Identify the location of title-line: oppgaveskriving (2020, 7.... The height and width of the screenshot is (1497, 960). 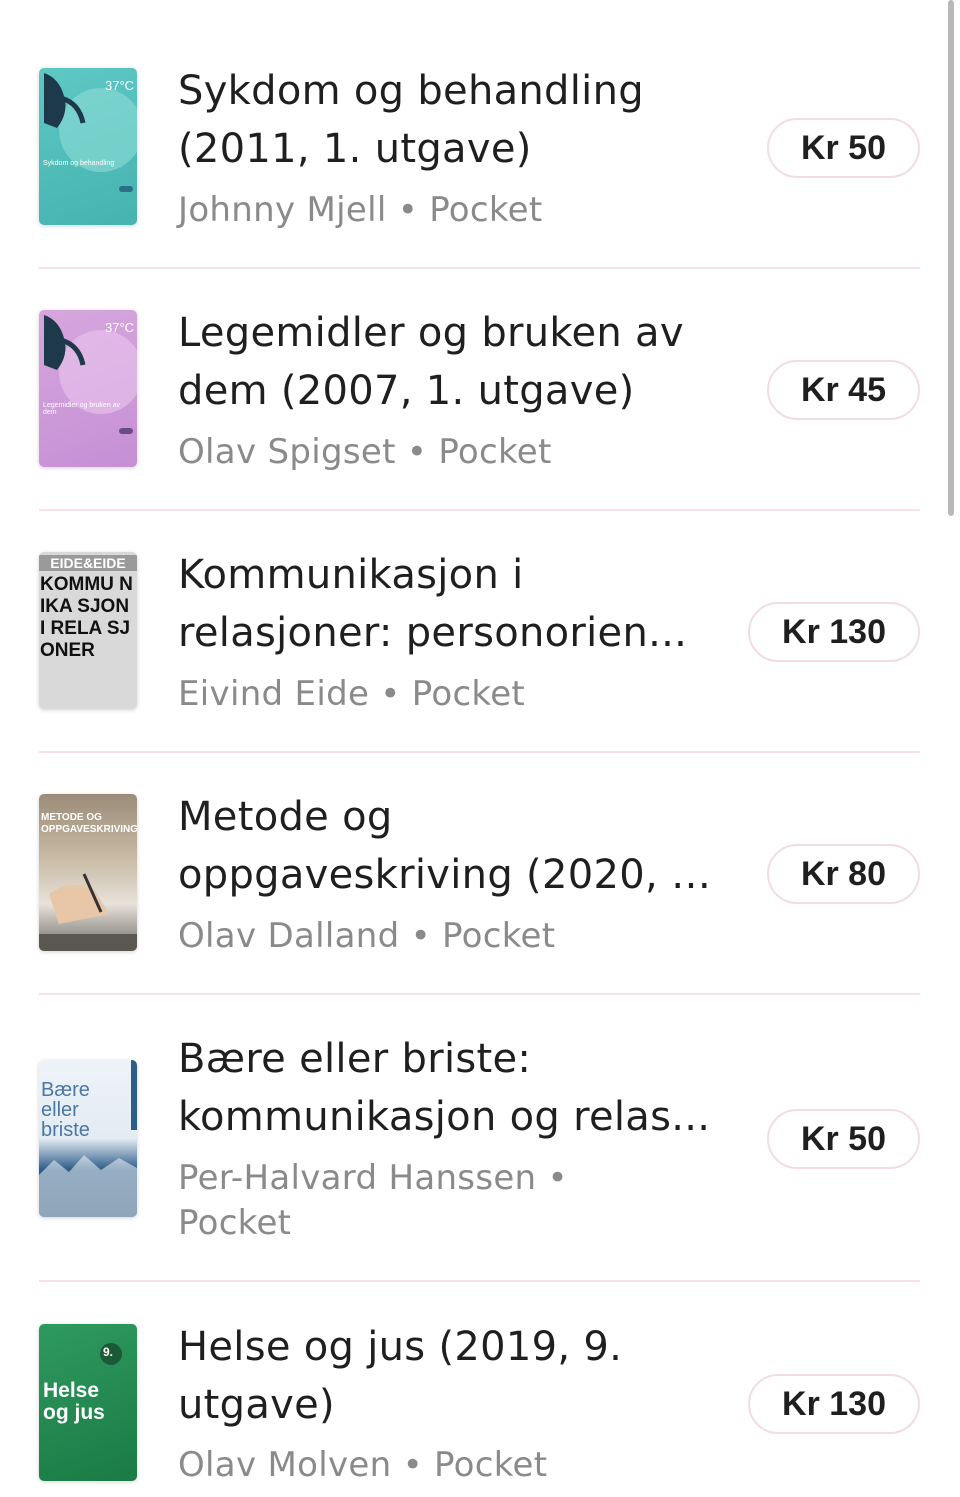
(448, 875).